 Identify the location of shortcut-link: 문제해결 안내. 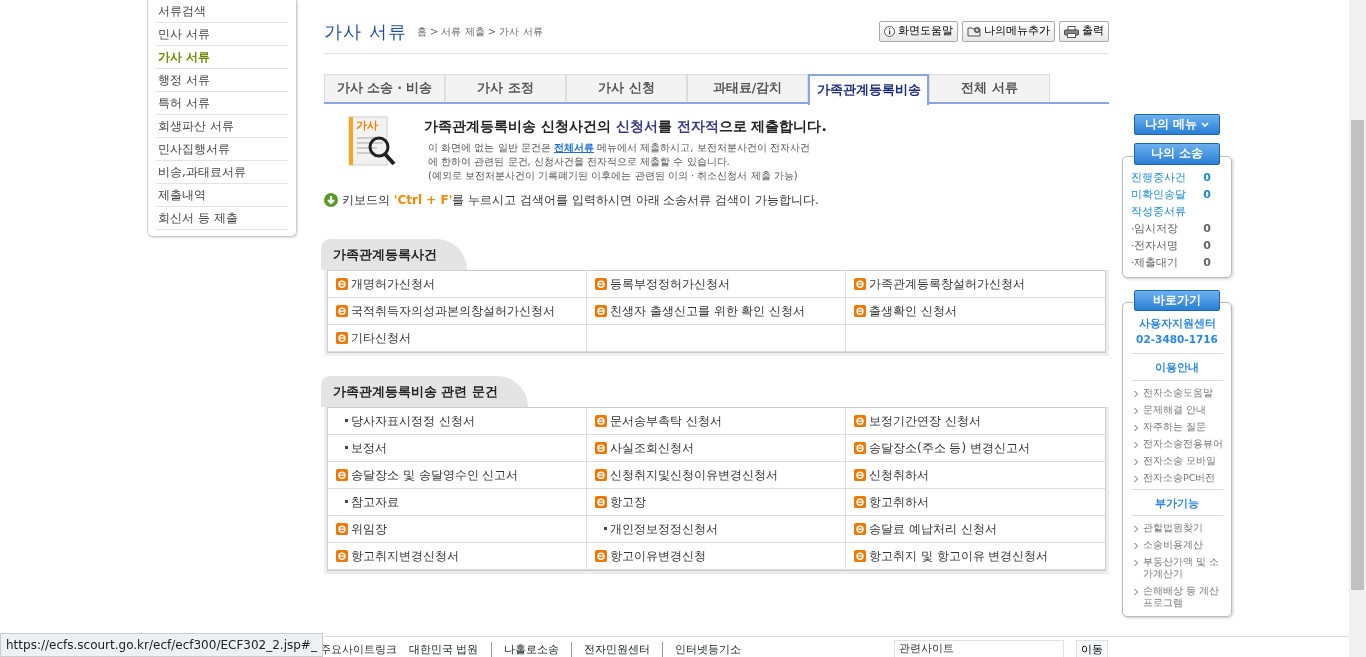
(1177, 410).